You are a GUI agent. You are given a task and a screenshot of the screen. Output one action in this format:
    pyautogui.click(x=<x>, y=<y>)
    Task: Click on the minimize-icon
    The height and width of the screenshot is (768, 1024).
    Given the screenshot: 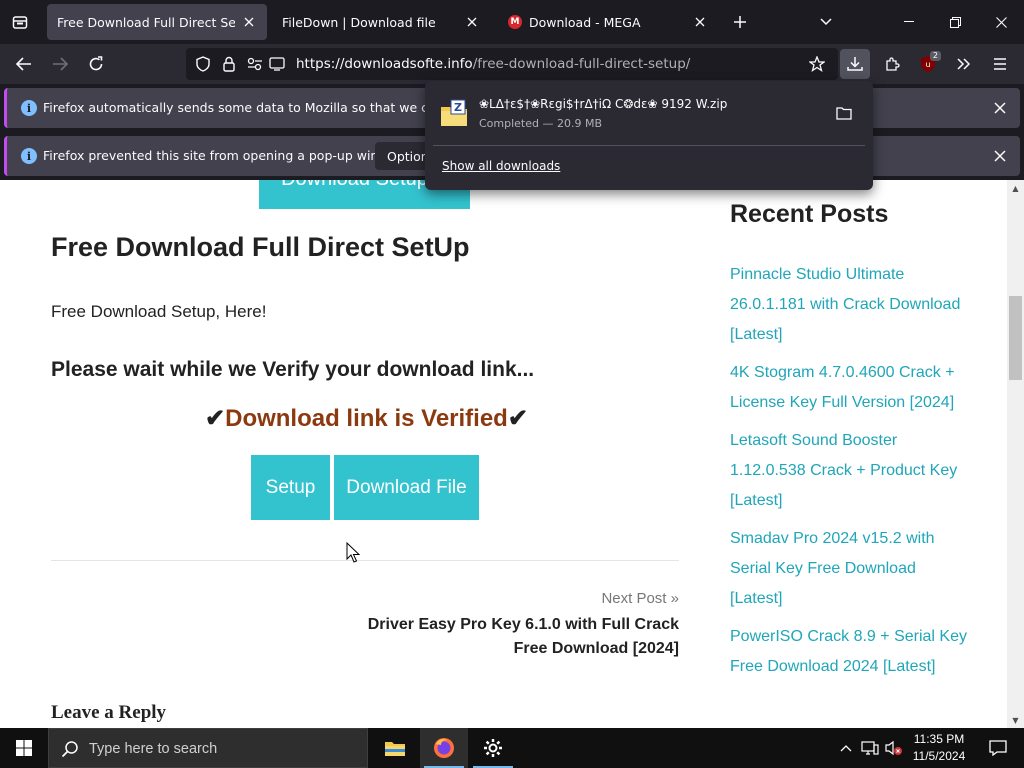 What is the action you would take?
    pyautogui.click(x=909, y=22)
    